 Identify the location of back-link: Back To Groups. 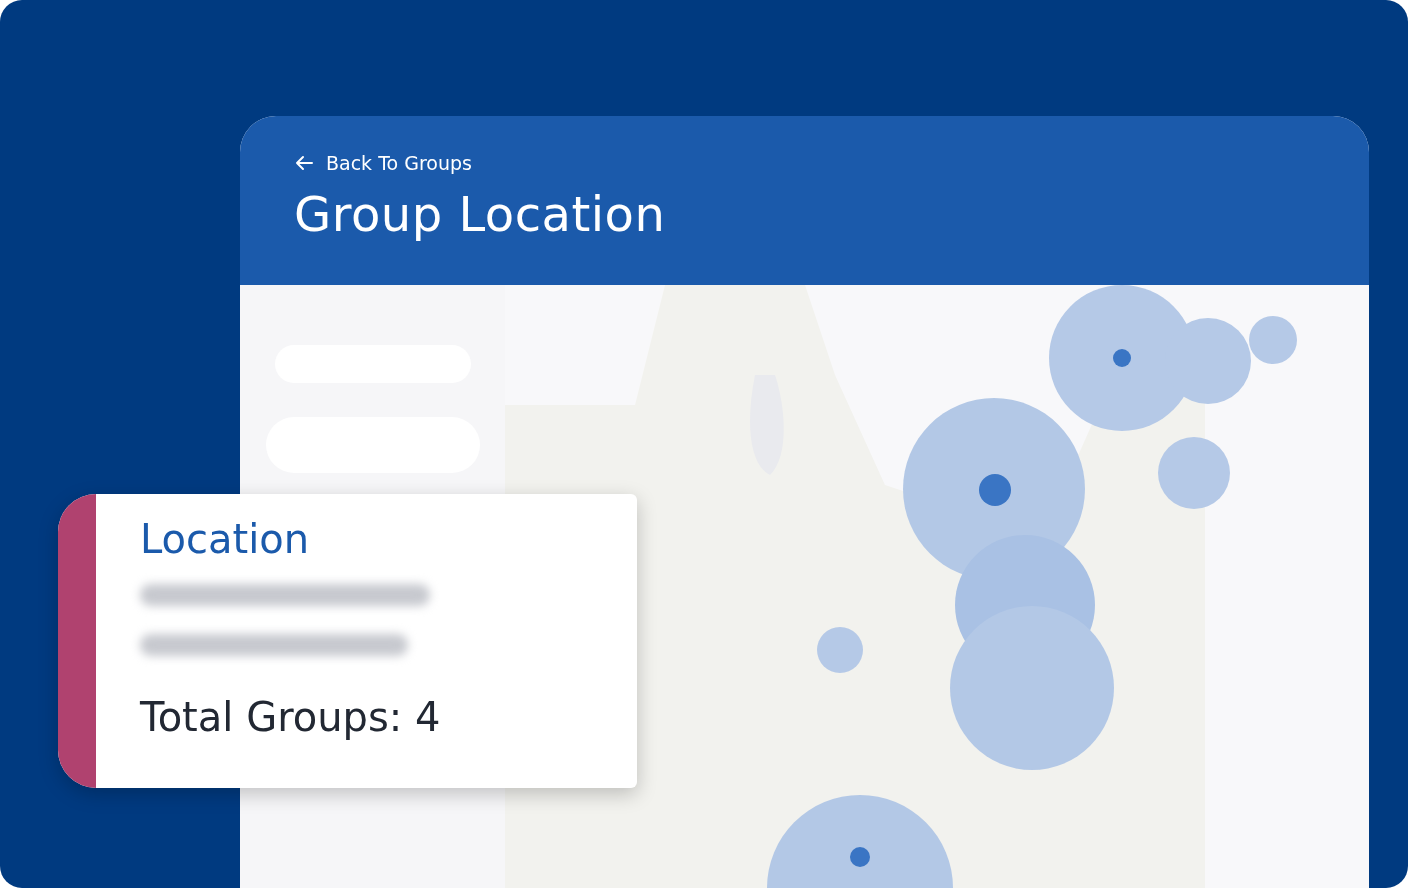
(383, 163).